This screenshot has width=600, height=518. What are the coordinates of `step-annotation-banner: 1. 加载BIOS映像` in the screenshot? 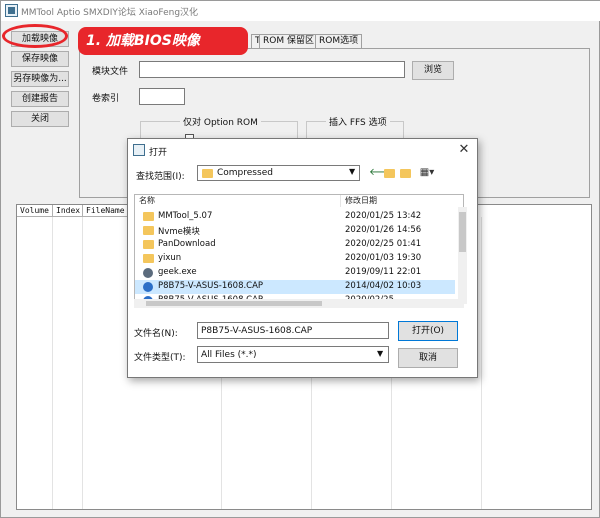 It's located at (163, 41).